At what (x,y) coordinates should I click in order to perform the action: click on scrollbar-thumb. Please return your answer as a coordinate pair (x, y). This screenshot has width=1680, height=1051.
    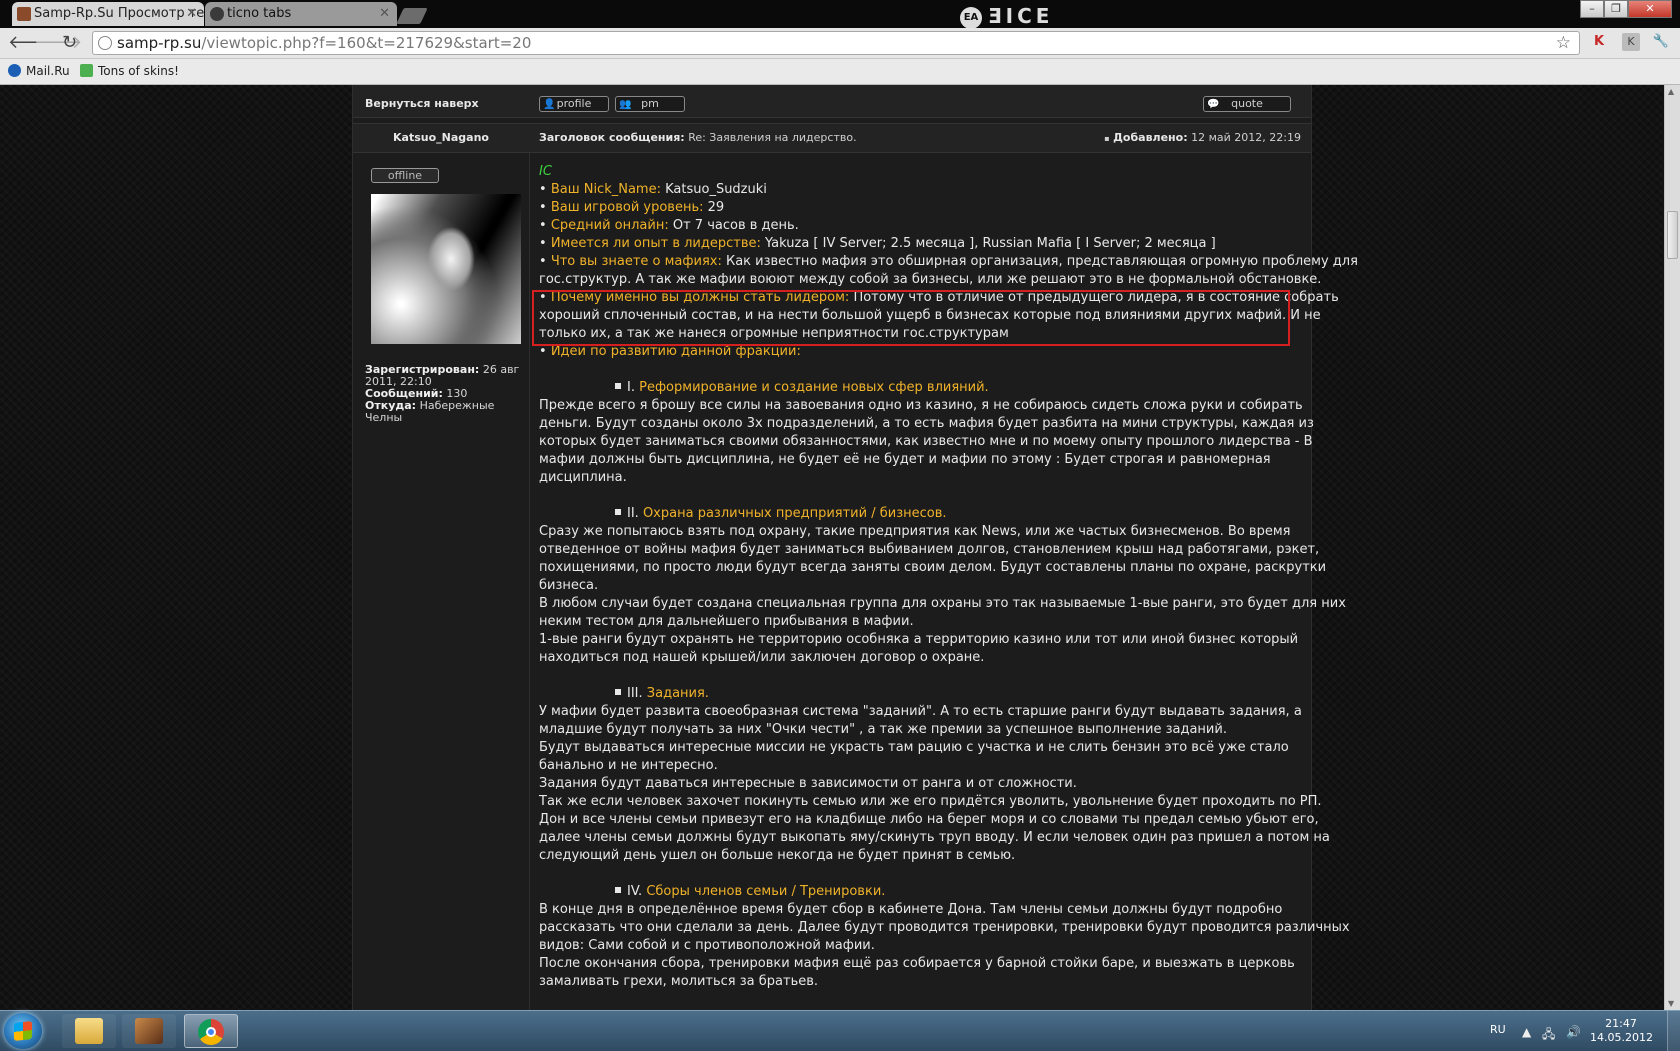
    Looking at the image, I should click on (1672, 235).